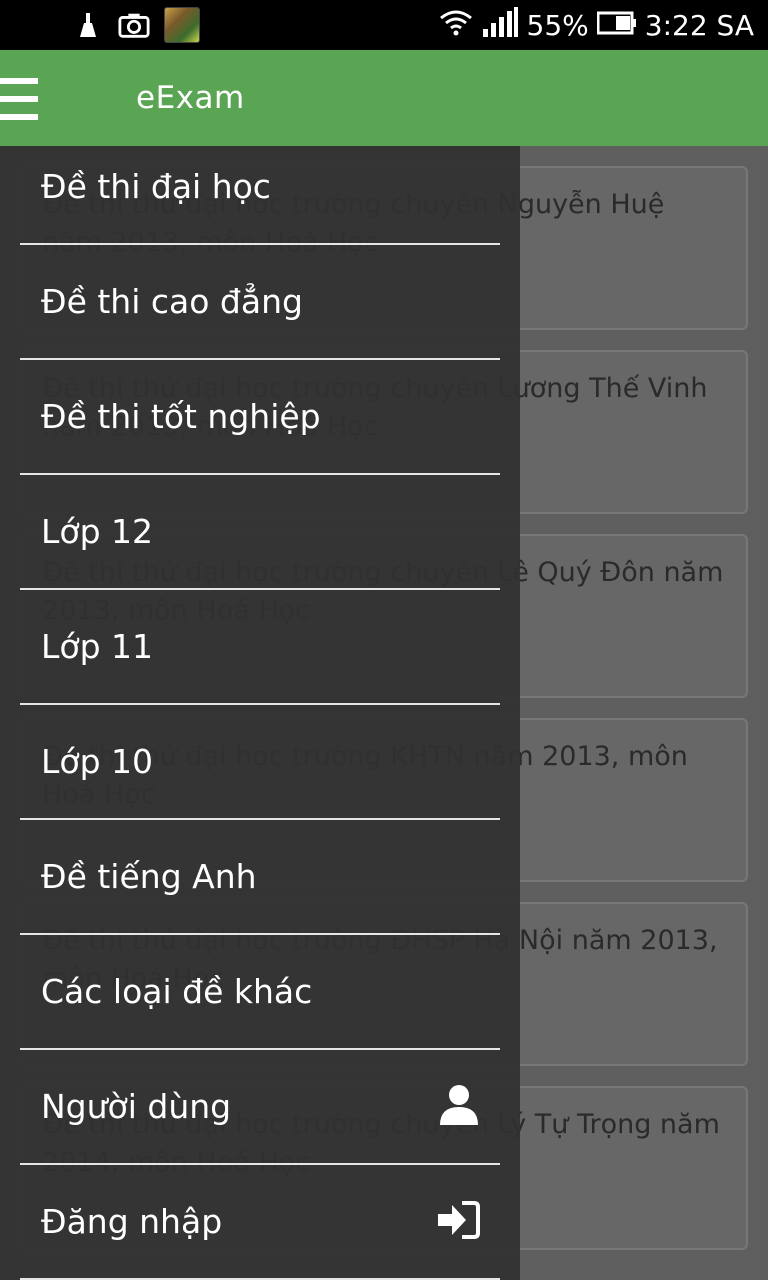  Describe the element at coordinates (177, 991) in the screenshot. I see `drawer-item-label: Các loại đề khác` at that location.